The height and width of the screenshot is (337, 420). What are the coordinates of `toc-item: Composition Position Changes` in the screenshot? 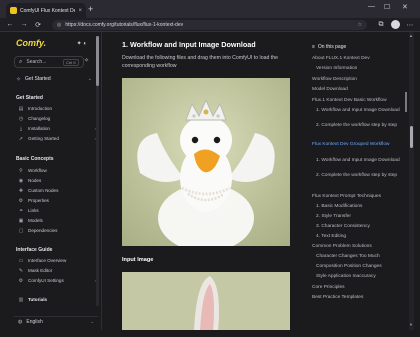 It's located at (358, 267).